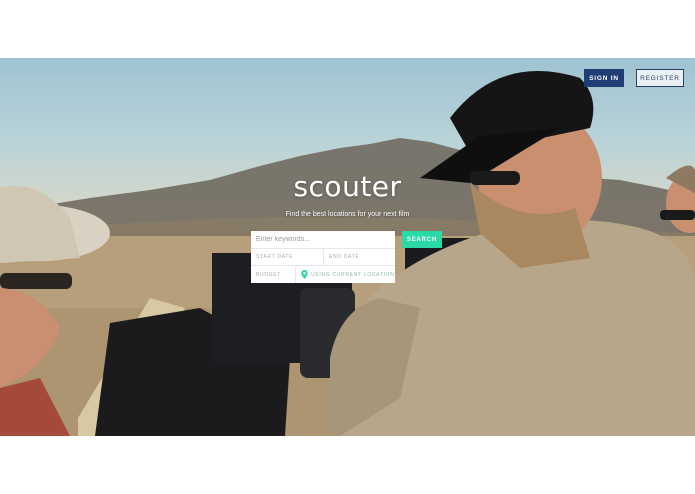 This screenshot has height=494, width=695. Describe the element at coordinates (273, 274) in the screenshot. I see `budget-field: BUDGET` at that location.